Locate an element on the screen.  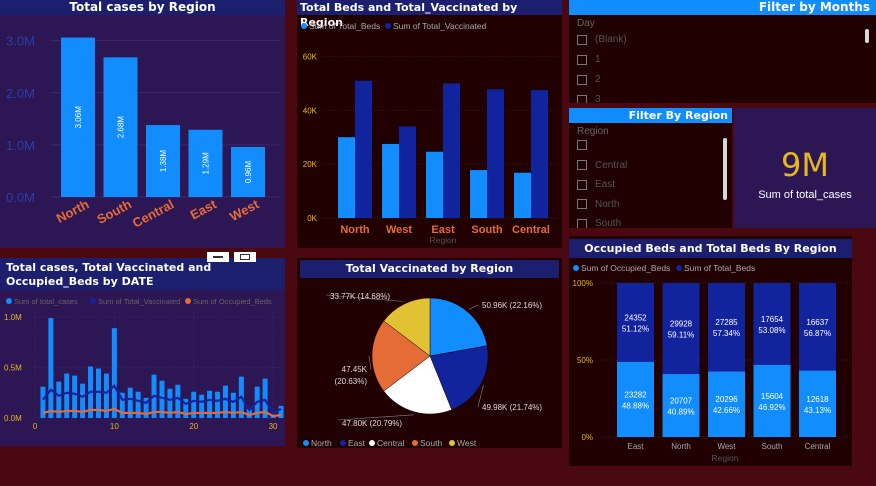
pie-data-label: (20.63%) is located at coordinates (351, 381).